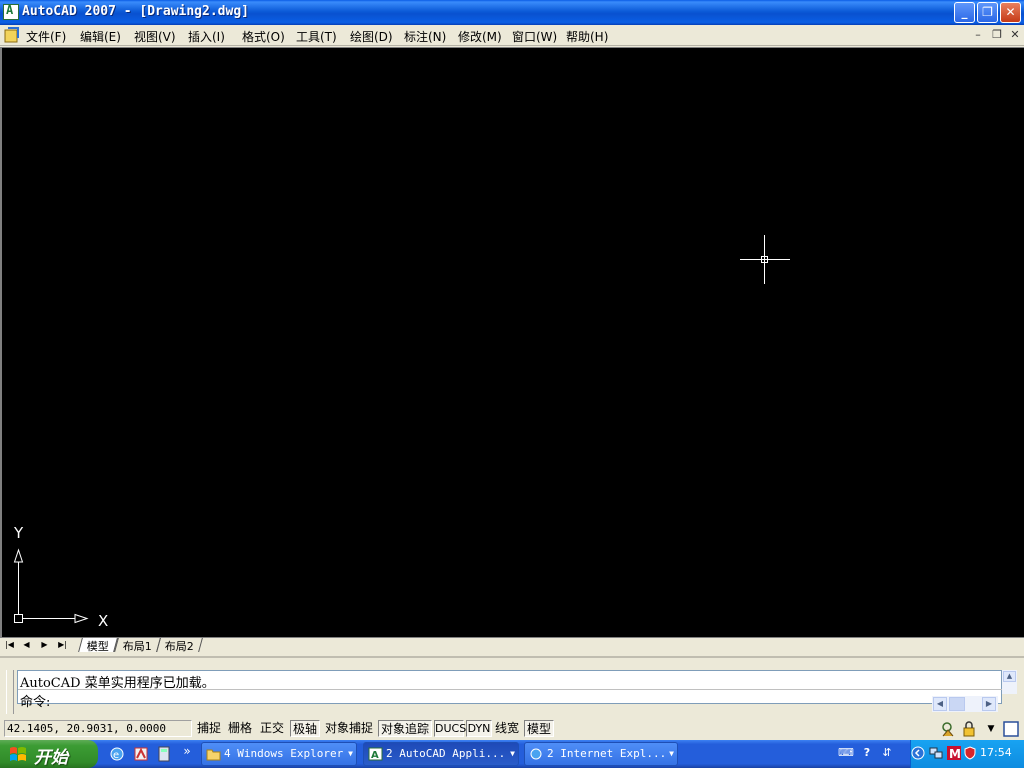  Describe the element at coordinates (405, 728) in the screenshot. I see `otrack-toggle: 对象追踪` at that location.